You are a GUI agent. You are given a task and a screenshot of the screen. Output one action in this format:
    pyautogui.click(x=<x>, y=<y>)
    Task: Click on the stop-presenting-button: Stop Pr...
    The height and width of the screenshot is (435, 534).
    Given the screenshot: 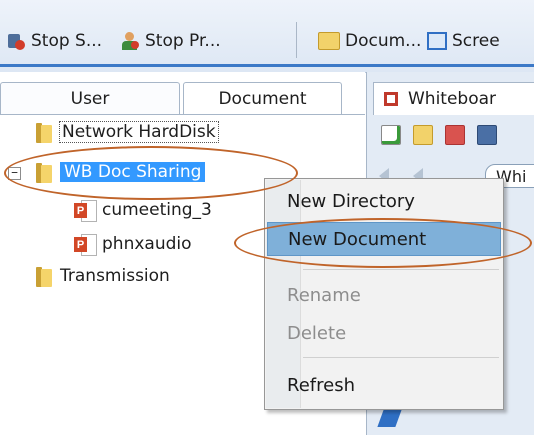 What is the action you would take?
    pyautogui.click(x=170, y=41)
    